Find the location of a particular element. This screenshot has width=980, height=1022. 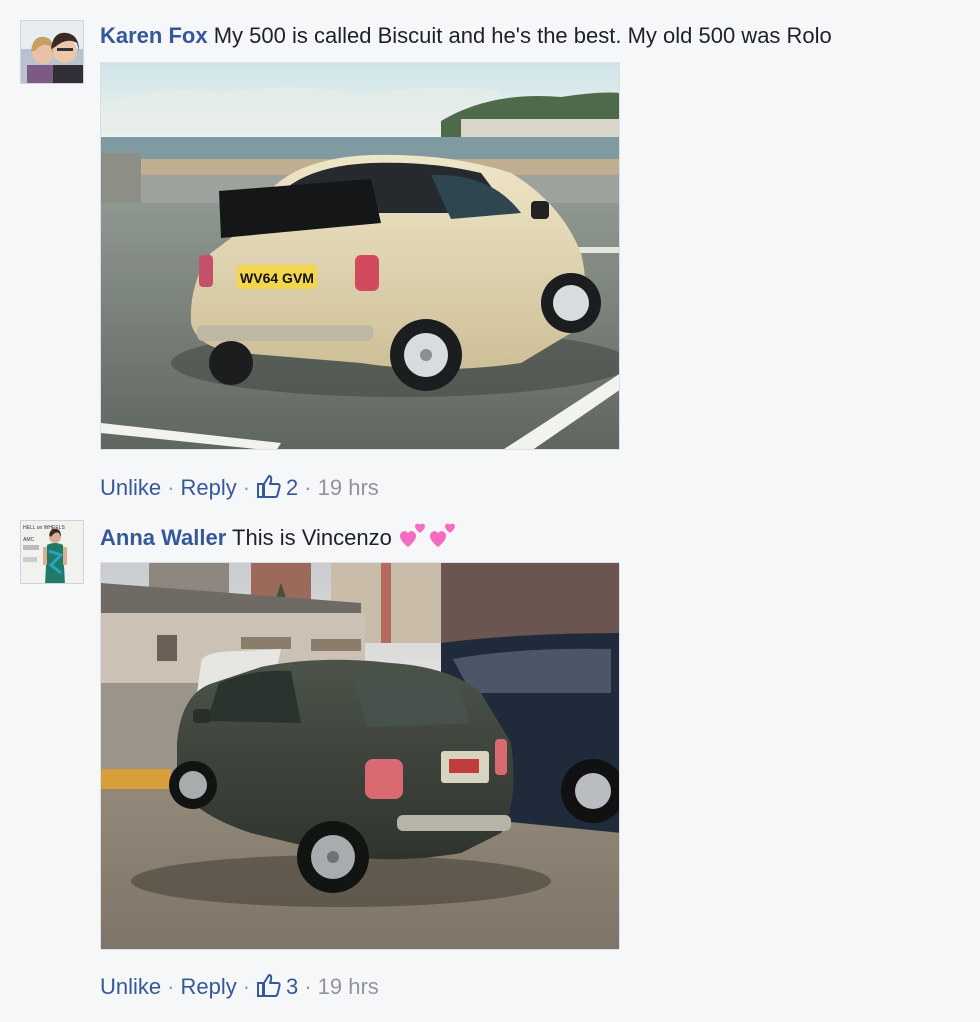

author-name: Anna Waller is located at coordinates (163, 537).